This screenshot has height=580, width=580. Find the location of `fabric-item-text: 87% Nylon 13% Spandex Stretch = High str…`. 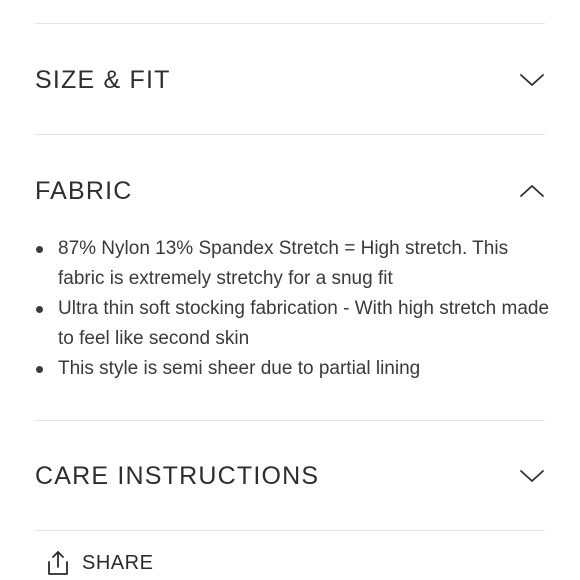

fabric-item-text: 87% Nylon 13% Spandex Stretch = High str… is located at coordinates (283, 263).